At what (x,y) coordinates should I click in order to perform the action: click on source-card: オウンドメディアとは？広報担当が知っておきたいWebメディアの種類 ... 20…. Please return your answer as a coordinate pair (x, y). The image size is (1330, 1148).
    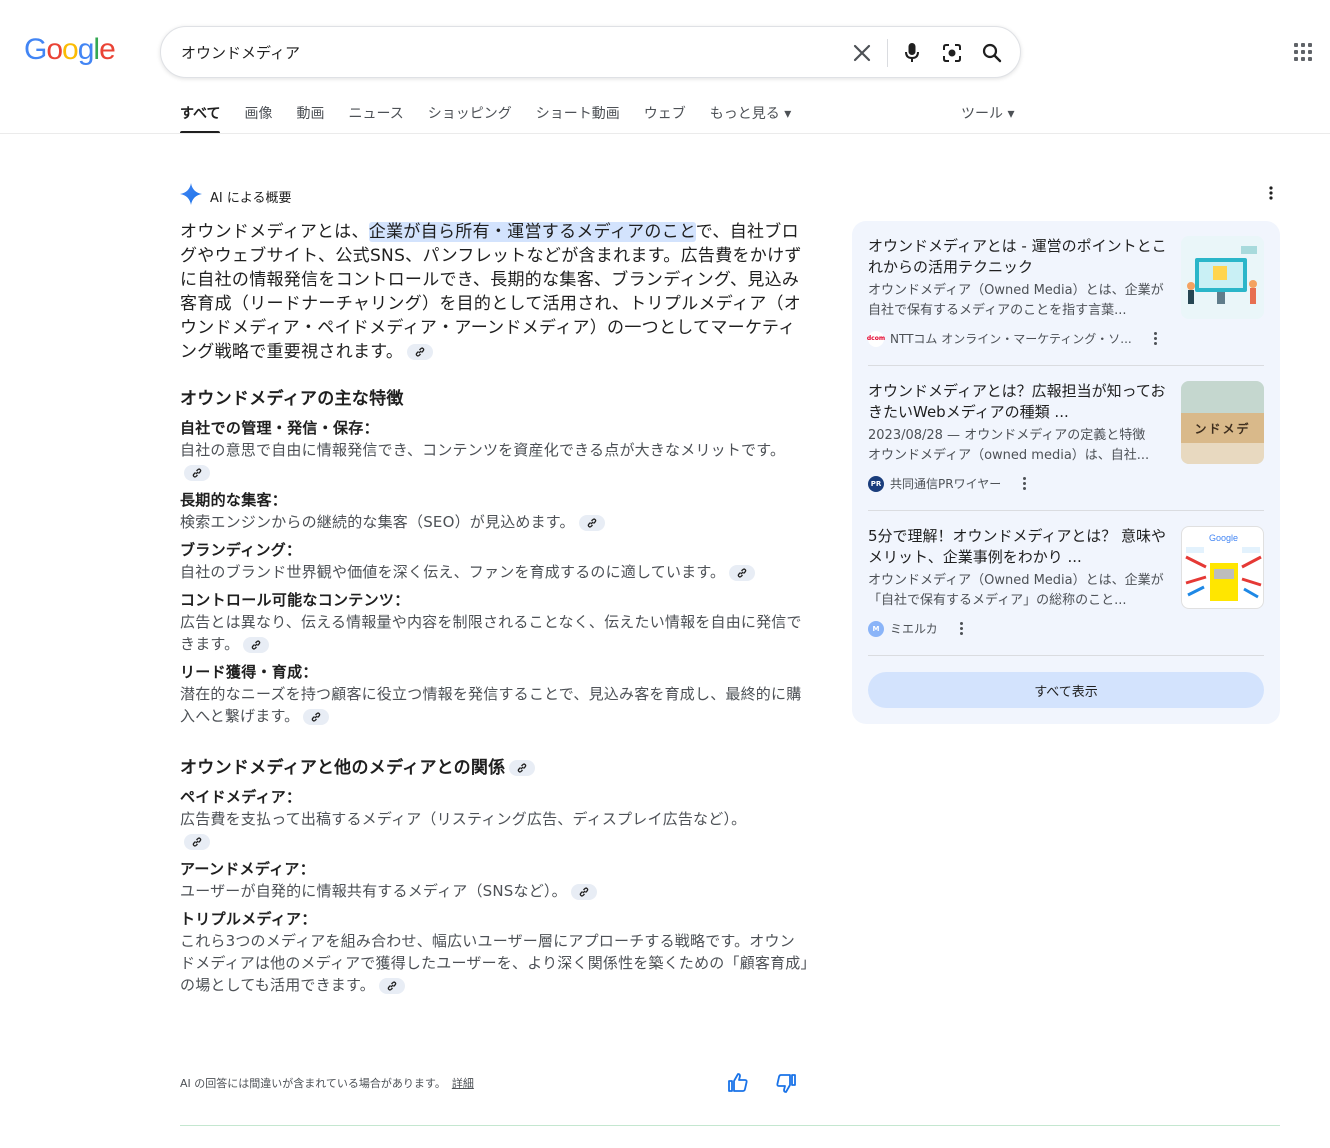
    Looking at the image, I should click on (1066, 446).